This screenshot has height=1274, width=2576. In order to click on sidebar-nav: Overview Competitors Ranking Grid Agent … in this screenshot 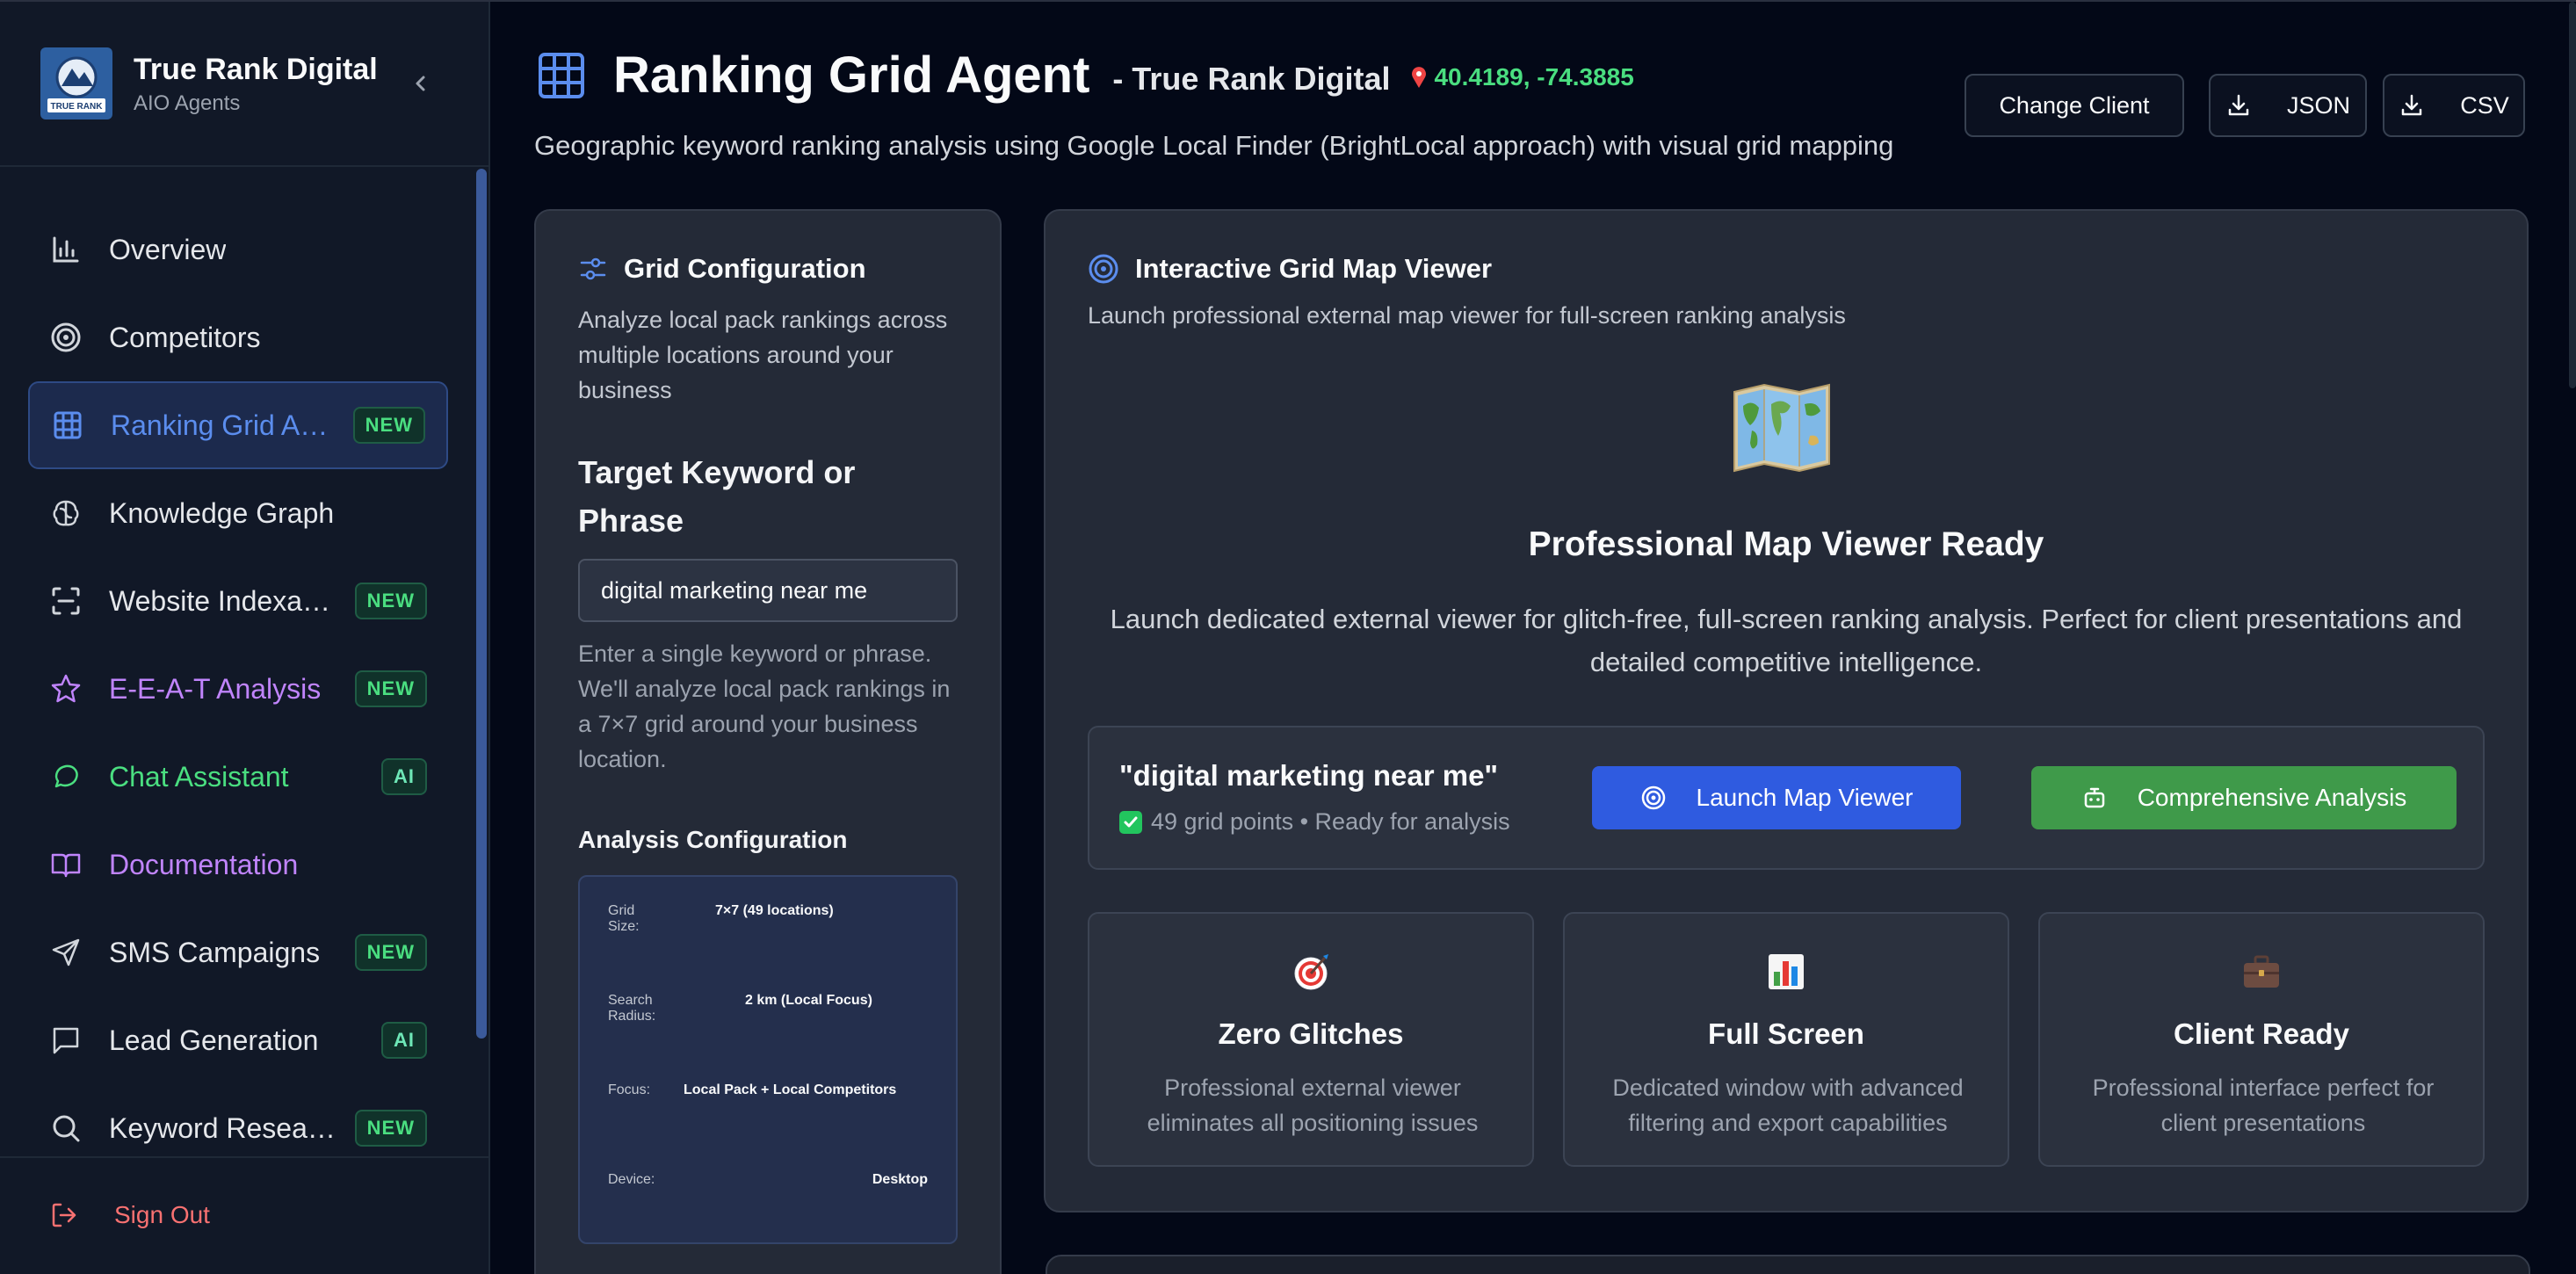, I will do `click(238, 689)`.